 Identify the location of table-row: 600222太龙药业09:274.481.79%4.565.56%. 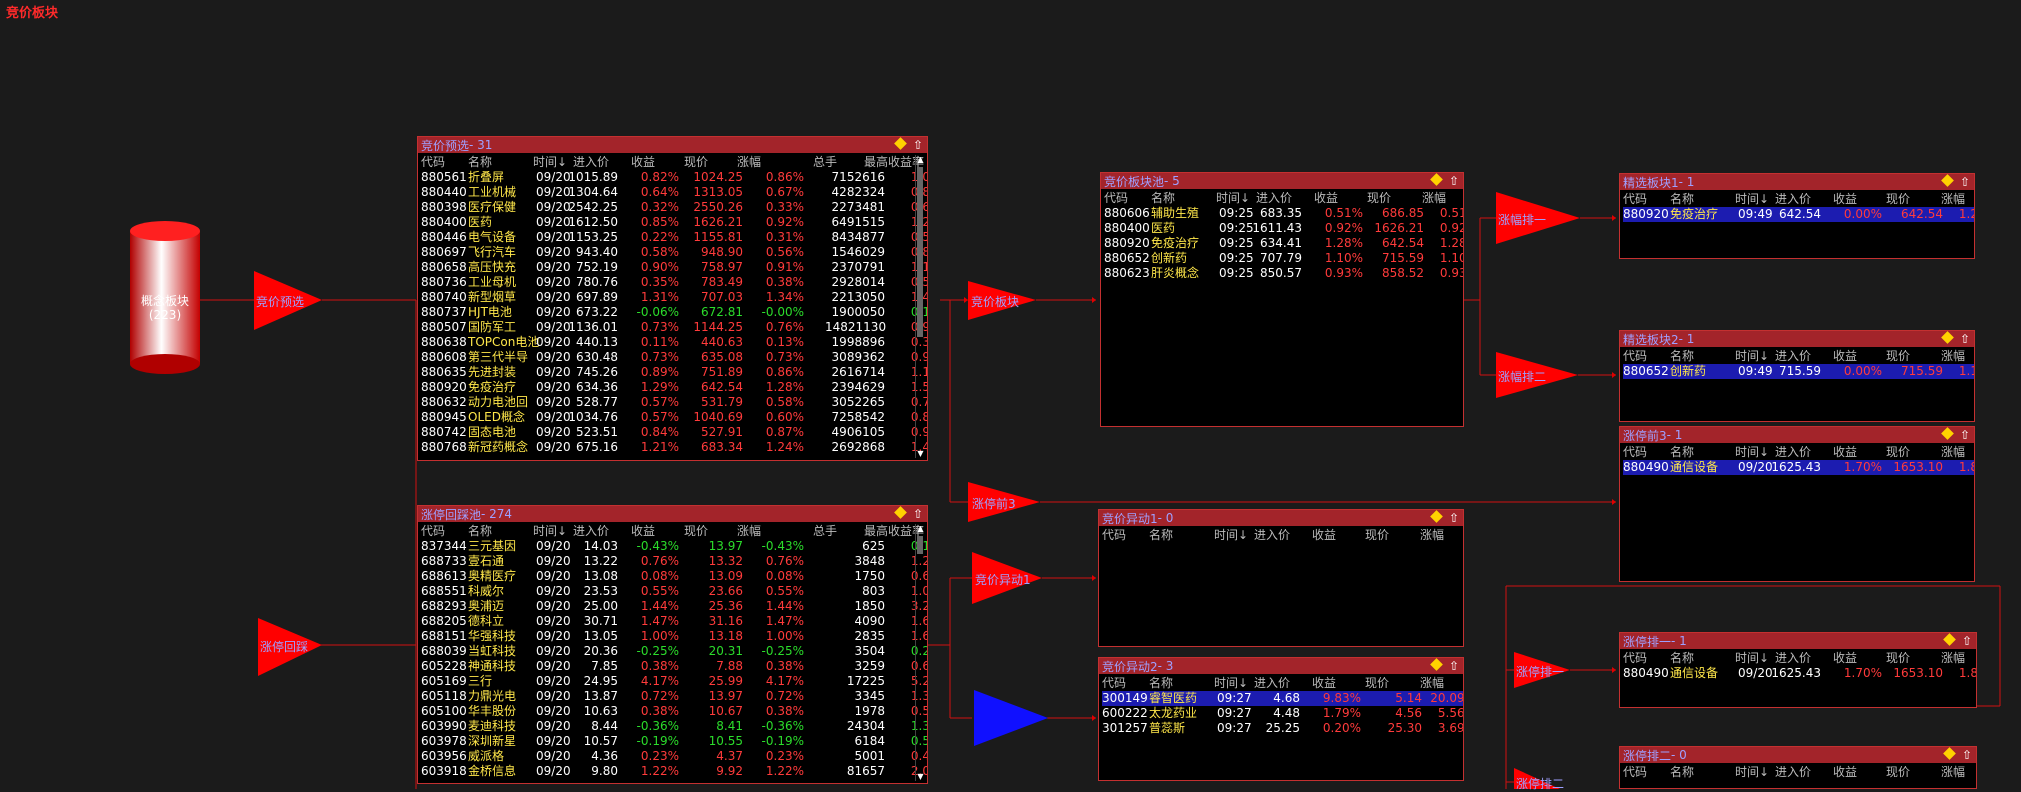
(1282, 713).